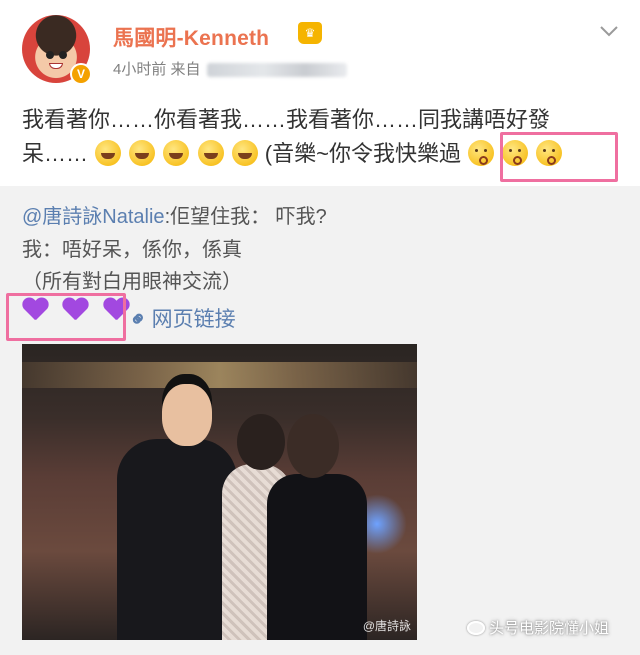 This screenshot has width=640, height=655. What do you see at coordinates (185, 69) in the screenshot?
I see `post-source-label: 来自` at bounding box center [185, 69].